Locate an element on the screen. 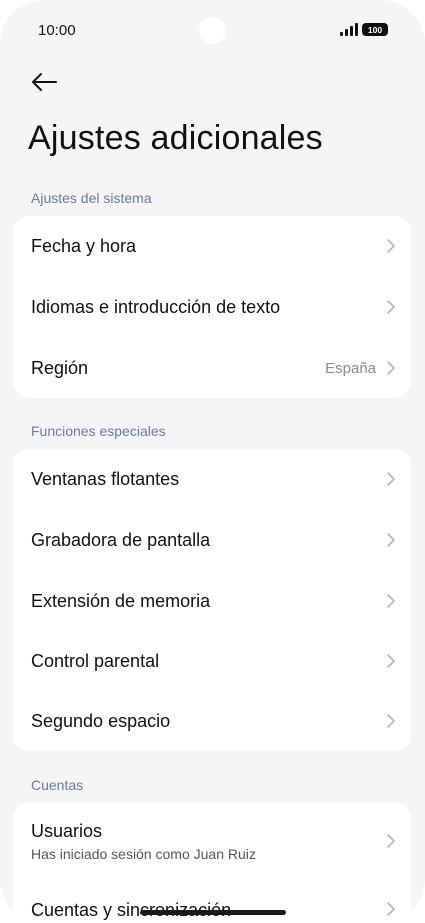  camera-cutout is located at coordinates (212, 30).